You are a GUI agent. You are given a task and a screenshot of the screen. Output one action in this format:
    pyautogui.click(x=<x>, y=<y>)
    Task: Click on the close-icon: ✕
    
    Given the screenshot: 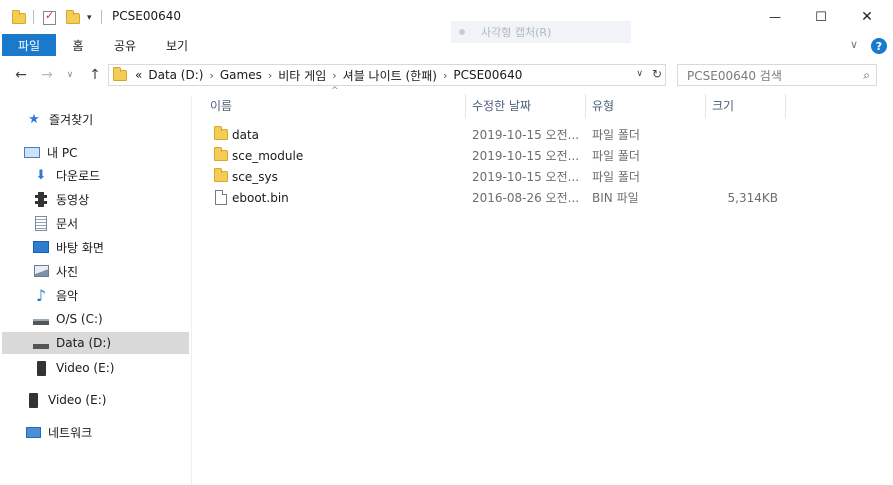 What is the action you would take?
    pyautogui.click(x=867, y=17)
    